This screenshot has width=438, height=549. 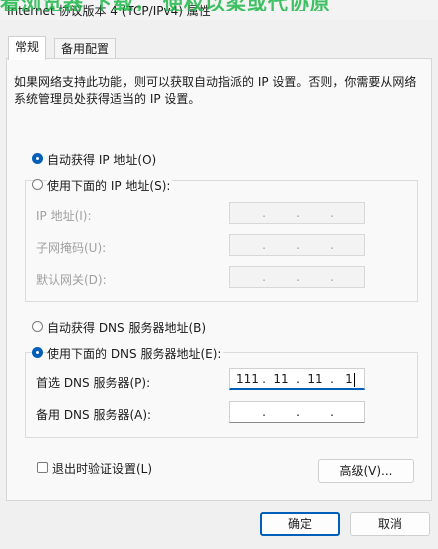 I want to click on preferred-dns-octet-1: 111, so click(x=247, y=379).